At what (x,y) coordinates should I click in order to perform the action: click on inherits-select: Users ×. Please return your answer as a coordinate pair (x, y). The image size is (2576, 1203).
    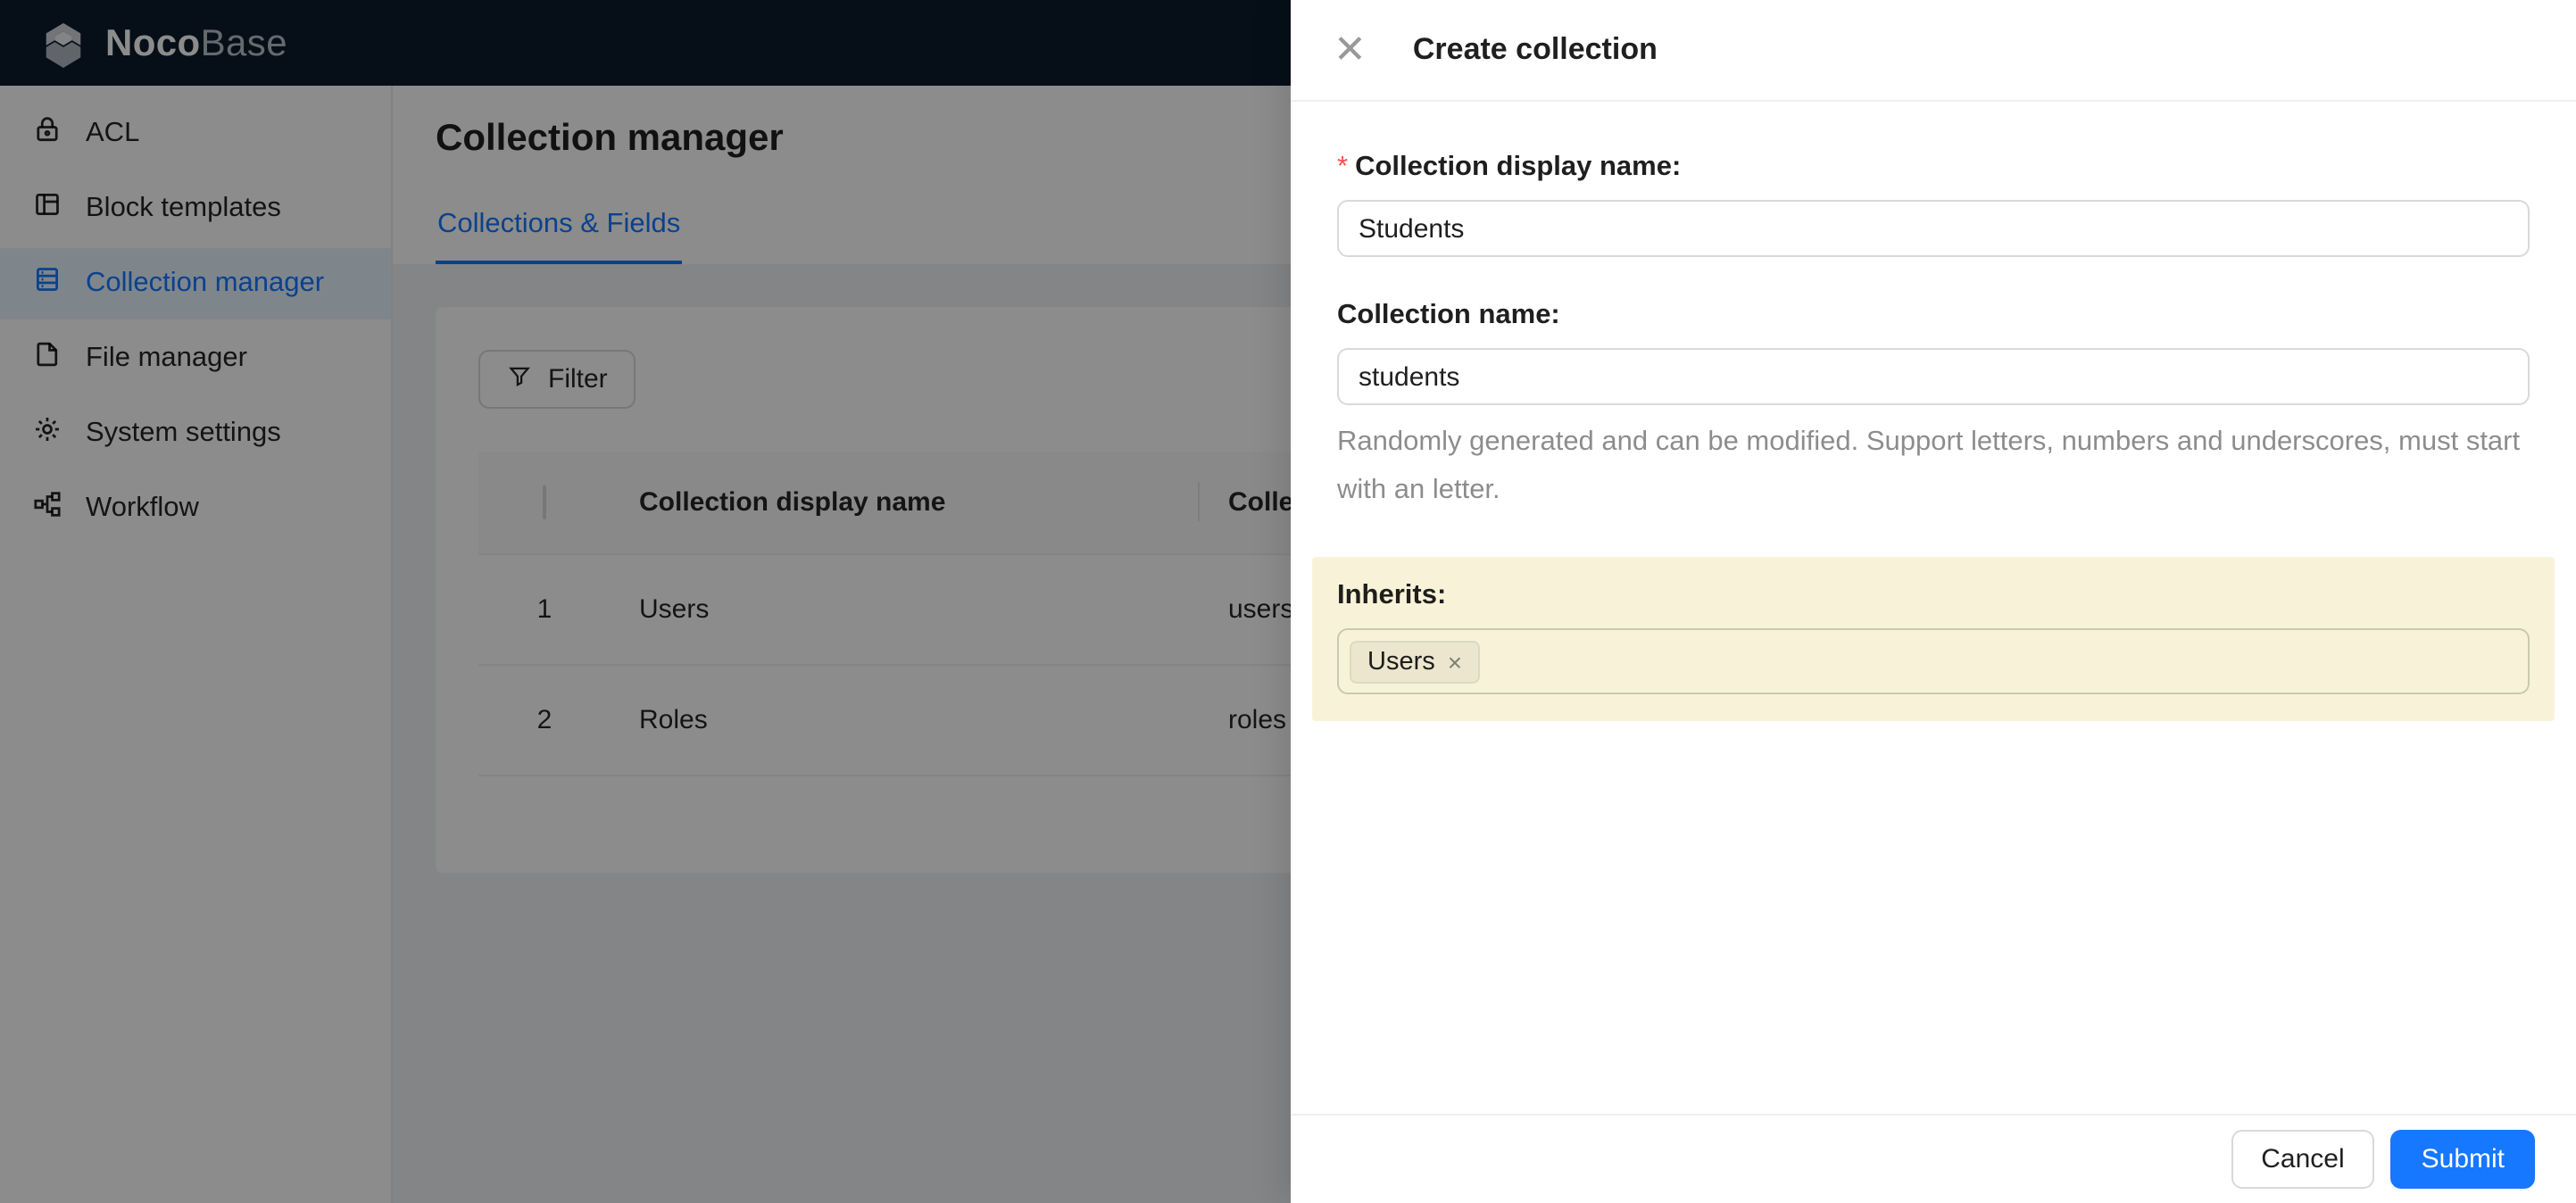
    Looking at the image, I should click on (1934, 661).